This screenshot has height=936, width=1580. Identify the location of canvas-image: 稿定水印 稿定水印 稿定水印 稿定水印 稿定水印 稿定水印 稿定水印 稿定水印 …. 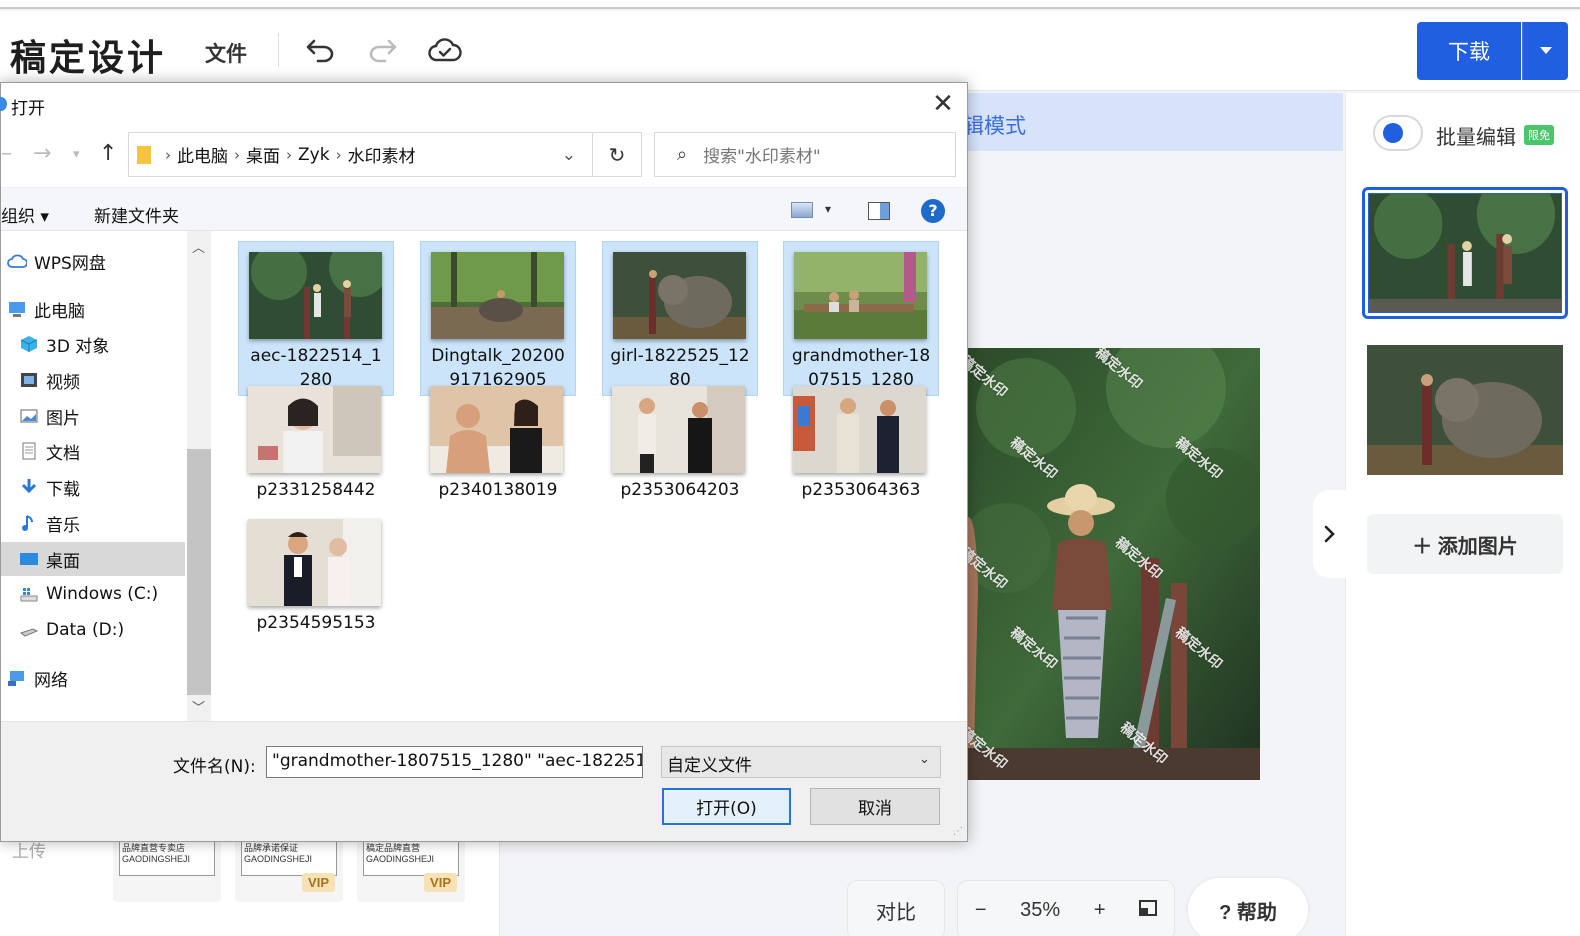
(1113, 564).